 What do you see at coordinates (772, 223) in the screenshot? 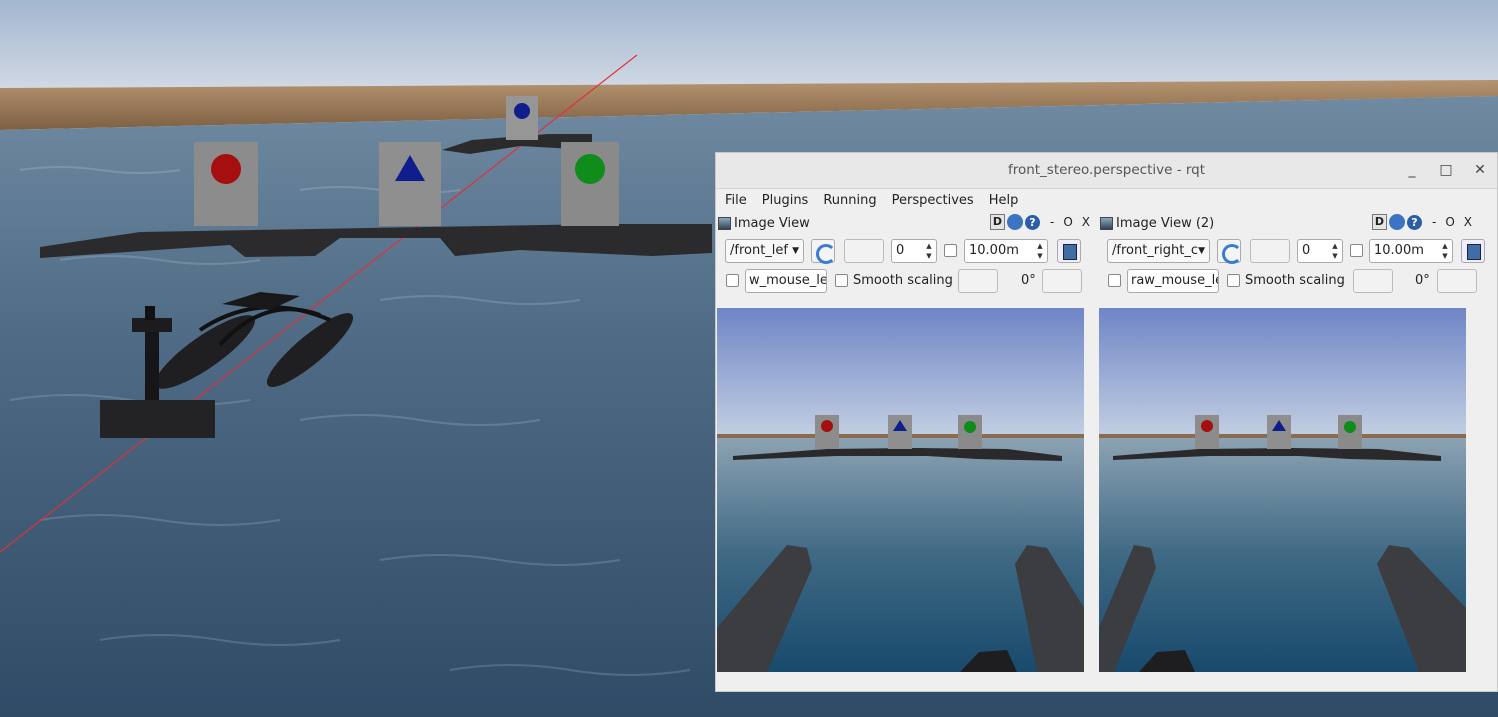
I see `pane-title: Image View` at bounding box center [772, 223].